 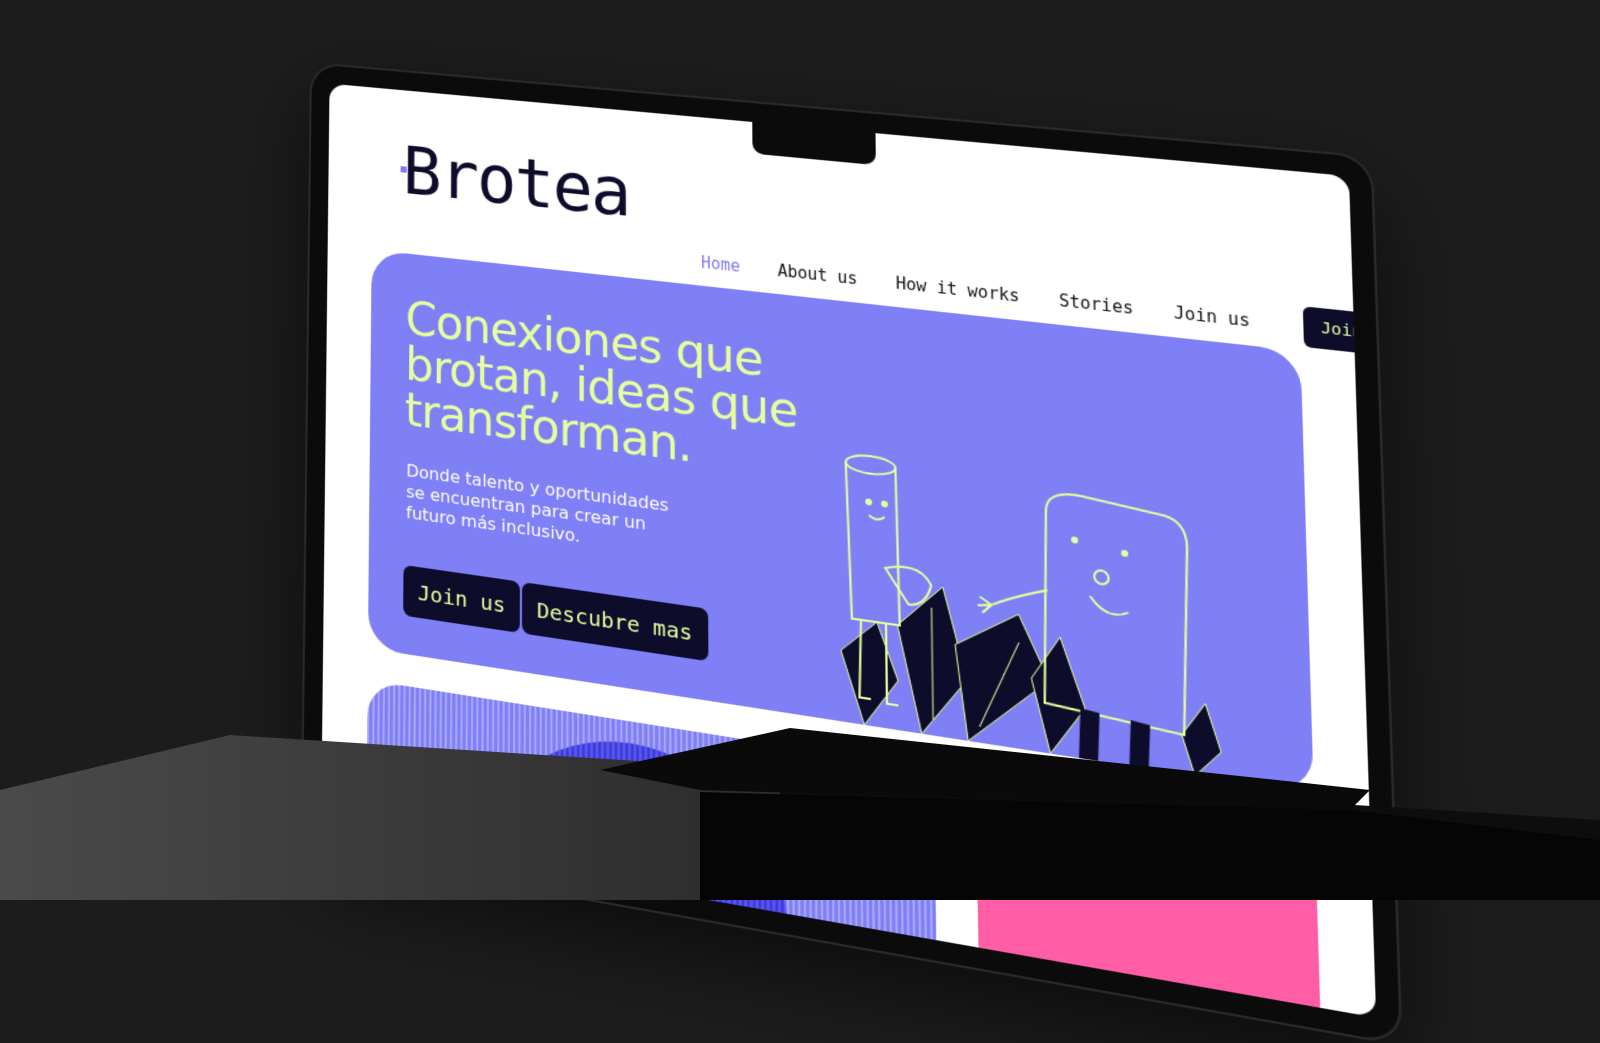 What do you see at coordinates (1212, 317) in the screenshot?
I see `nav-item-join-us: Join us` at bounding box center [1212, 317].